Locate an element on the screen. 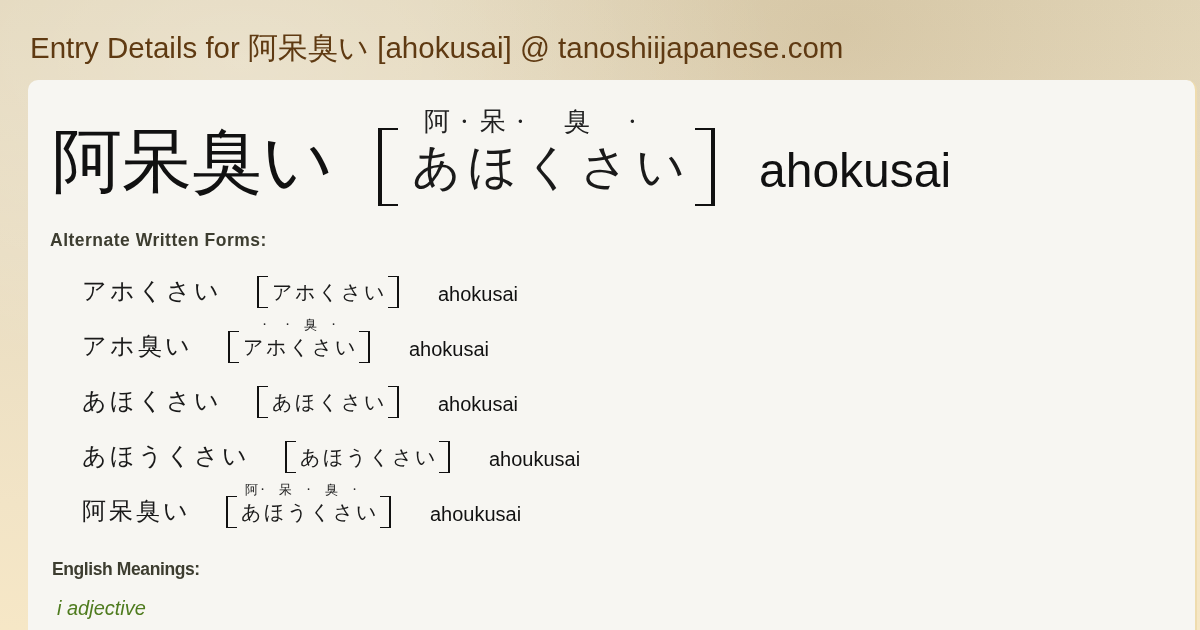 The image size is (1200, 630). reading-kana: あほくさい is located at coordinates (329, 401).